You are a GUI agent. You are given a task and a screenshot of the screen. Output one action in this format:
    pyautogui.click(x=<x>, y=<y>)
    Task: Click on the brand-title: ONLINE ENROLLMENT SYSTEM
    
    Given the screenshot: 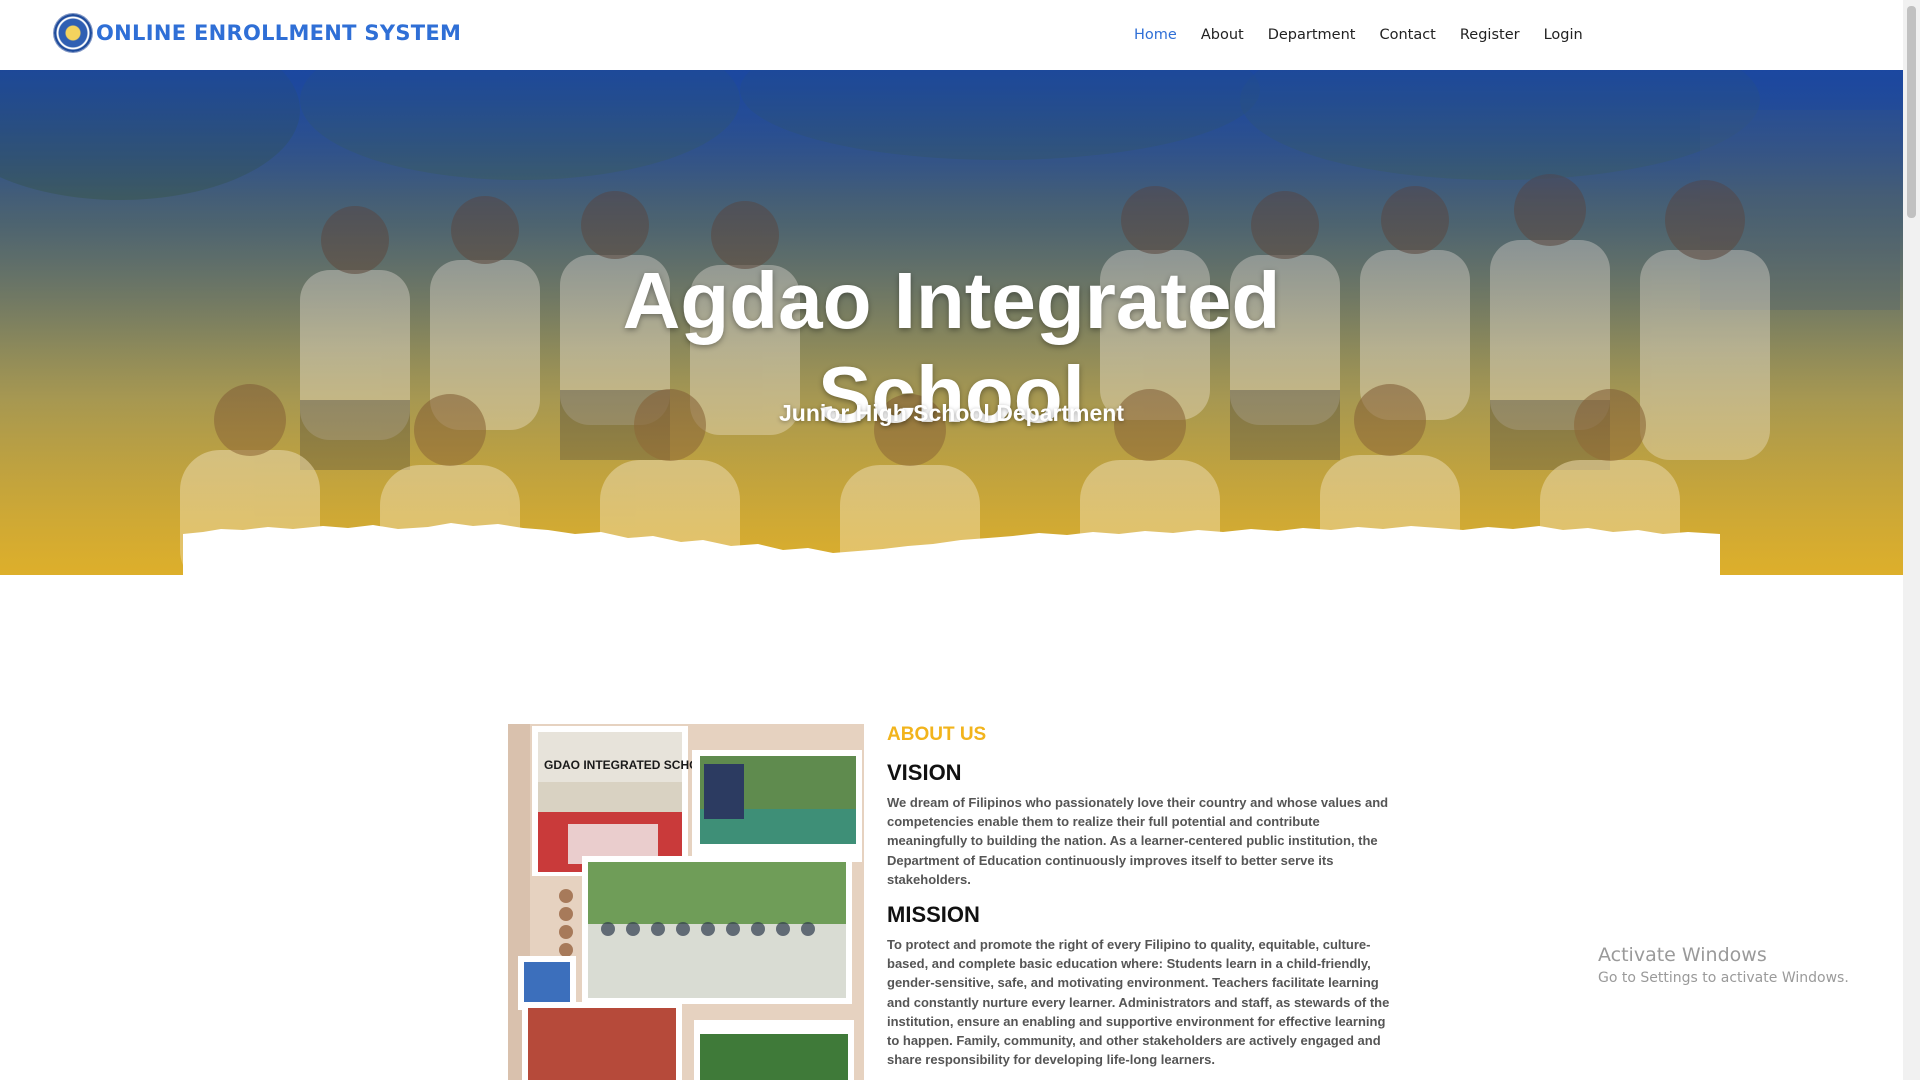 What is the action you would take?
    pyautogui.click(x=279, y=33)
    